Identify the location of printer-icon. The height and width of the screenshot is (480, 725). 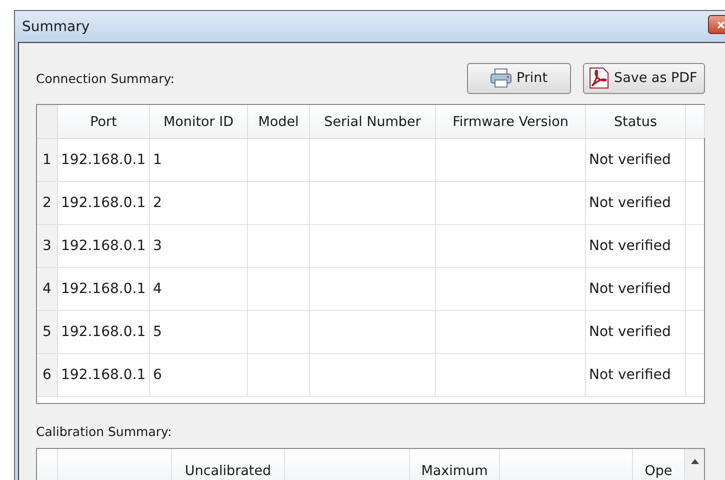
(501, 78).